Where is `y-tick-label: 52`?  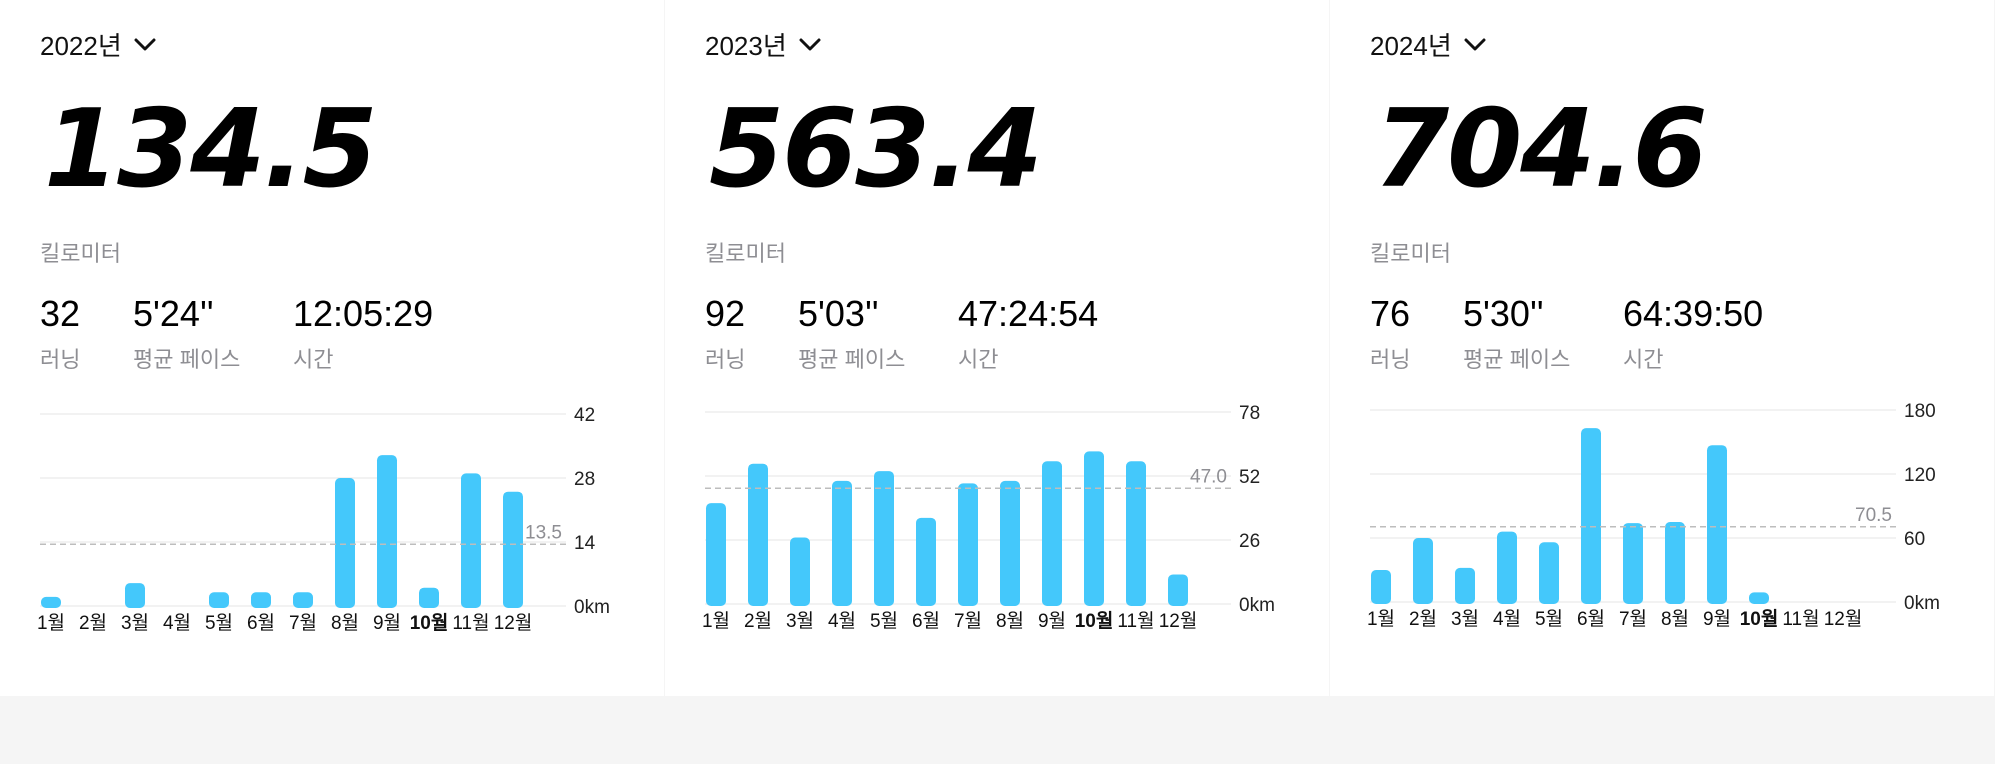
y-tick-label: 52 is located at coordinates (1249, 477).